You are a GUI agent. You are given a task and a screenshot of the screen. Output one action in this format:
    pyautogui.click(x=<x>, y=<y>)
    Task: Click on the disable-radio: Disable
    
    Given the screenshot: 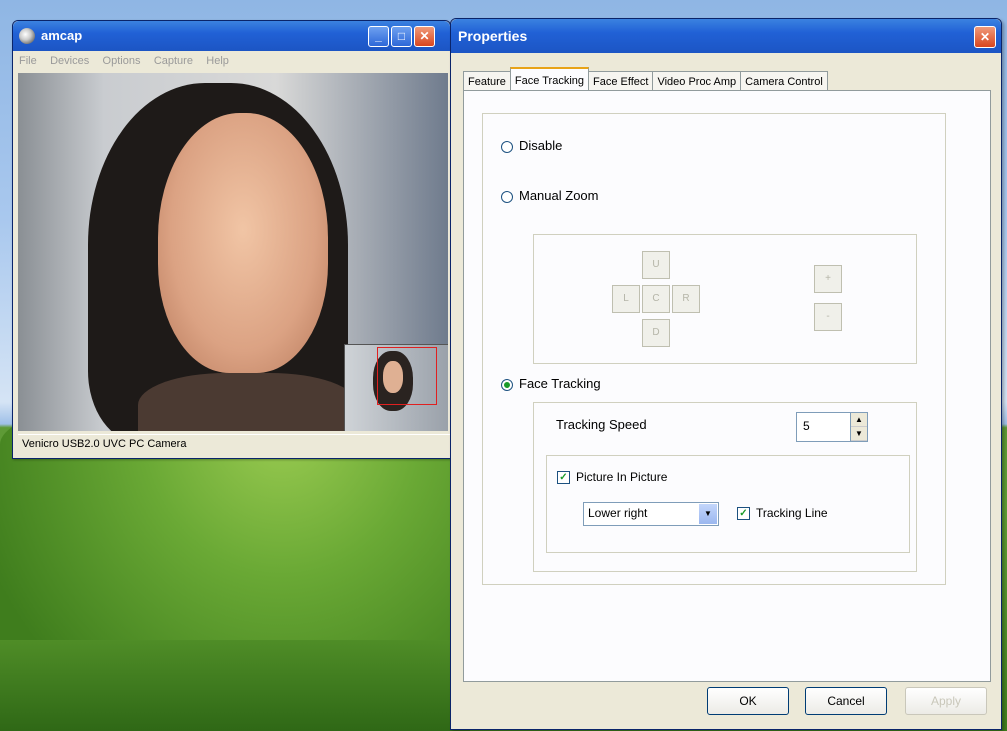 What is the action you would take?
    pyautogui.click(x=531, y=145)
    